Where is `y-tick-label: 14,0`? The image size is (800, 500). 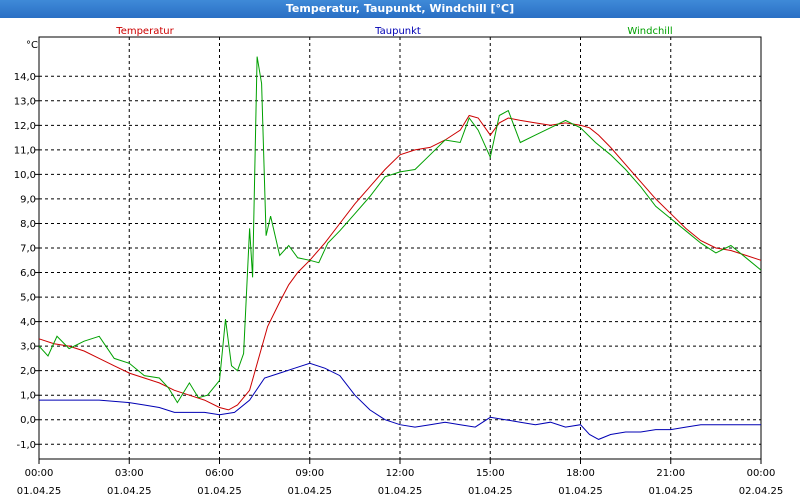 y-tick-label: 14,0 is located at coordinates (25, 77).